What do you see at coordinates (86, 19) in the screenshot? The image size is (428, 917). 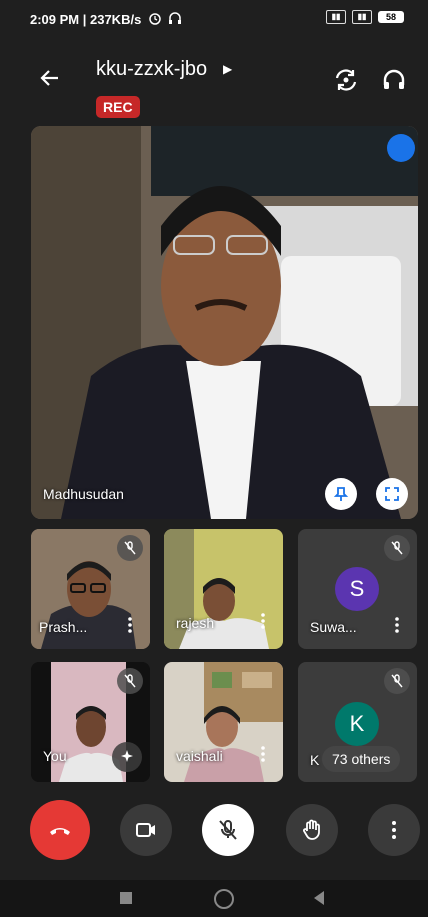 I see `status-time: 2:09 PM | 237KB/s` at bounding box center [86, 19].